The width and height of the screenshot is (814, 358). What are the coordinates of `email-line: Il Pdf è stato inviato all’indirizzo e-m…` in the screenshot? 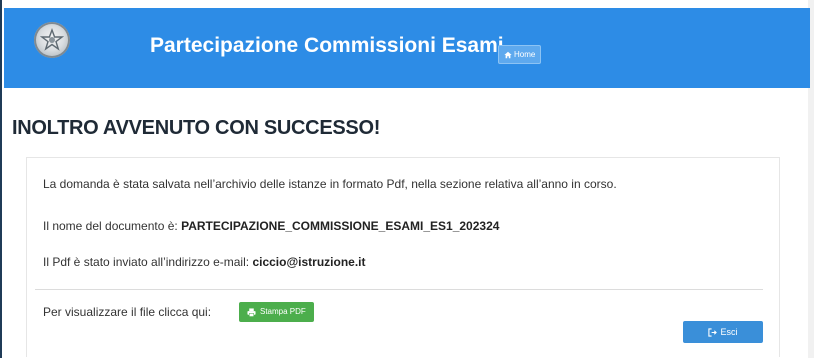 It's located at (204, 262).